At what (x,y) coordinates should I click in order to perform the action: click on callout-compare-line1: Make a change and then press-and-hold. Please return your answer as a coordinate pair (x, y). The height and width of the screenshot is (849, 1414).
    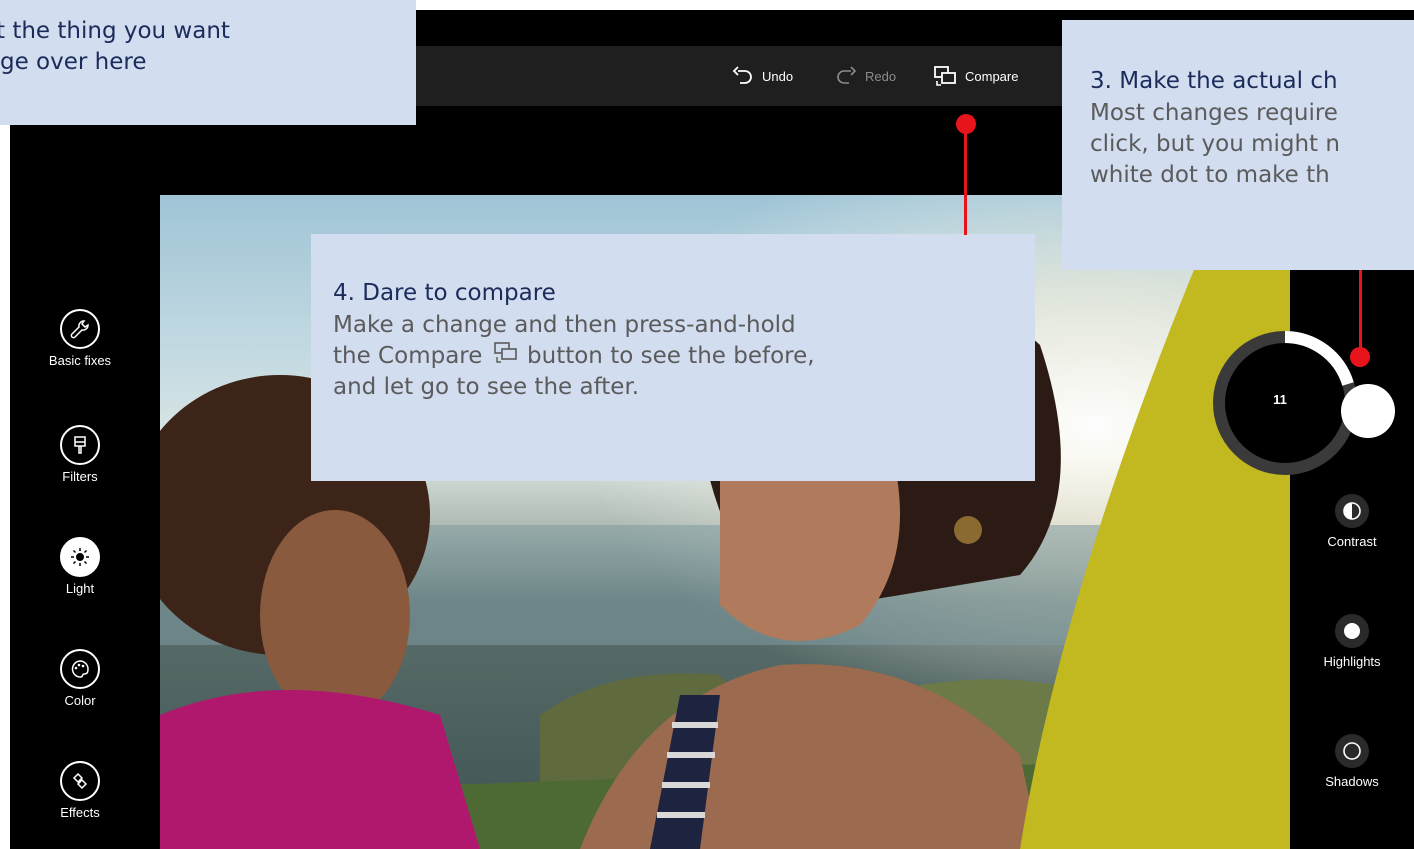
    Looking at the image, I should click on (564, 325).